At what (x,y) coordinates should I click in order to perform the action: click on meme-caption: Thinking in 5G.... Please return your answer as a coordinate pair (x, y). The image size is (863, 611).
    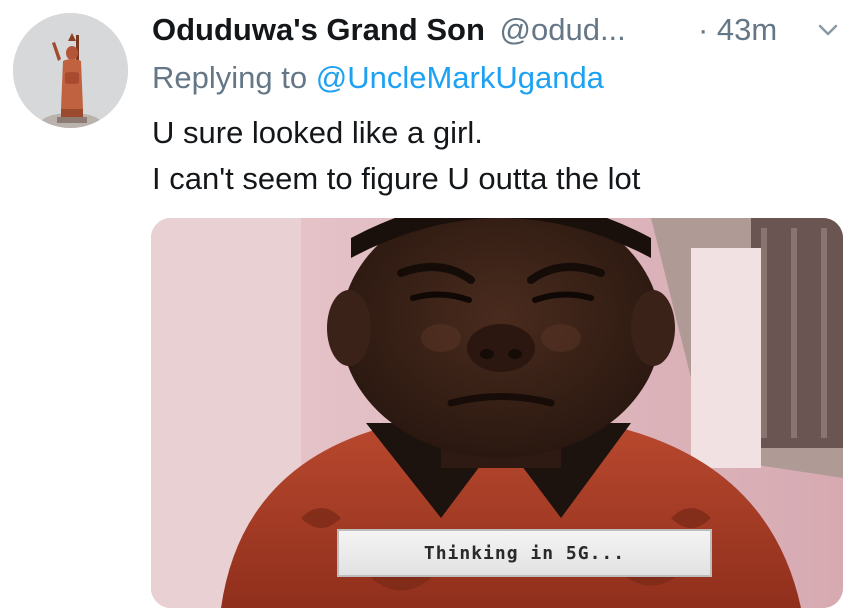
    Looking at the image, I should click on (524, 553).